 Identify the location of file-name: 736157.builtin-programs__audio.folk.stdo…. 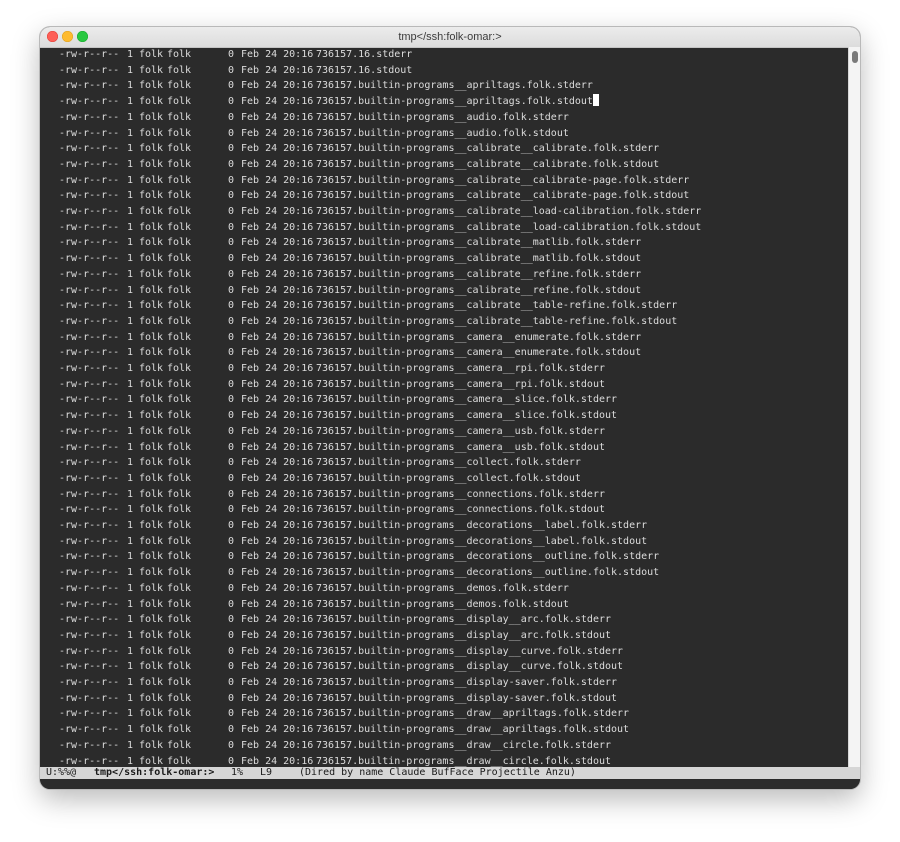
(442, 134).